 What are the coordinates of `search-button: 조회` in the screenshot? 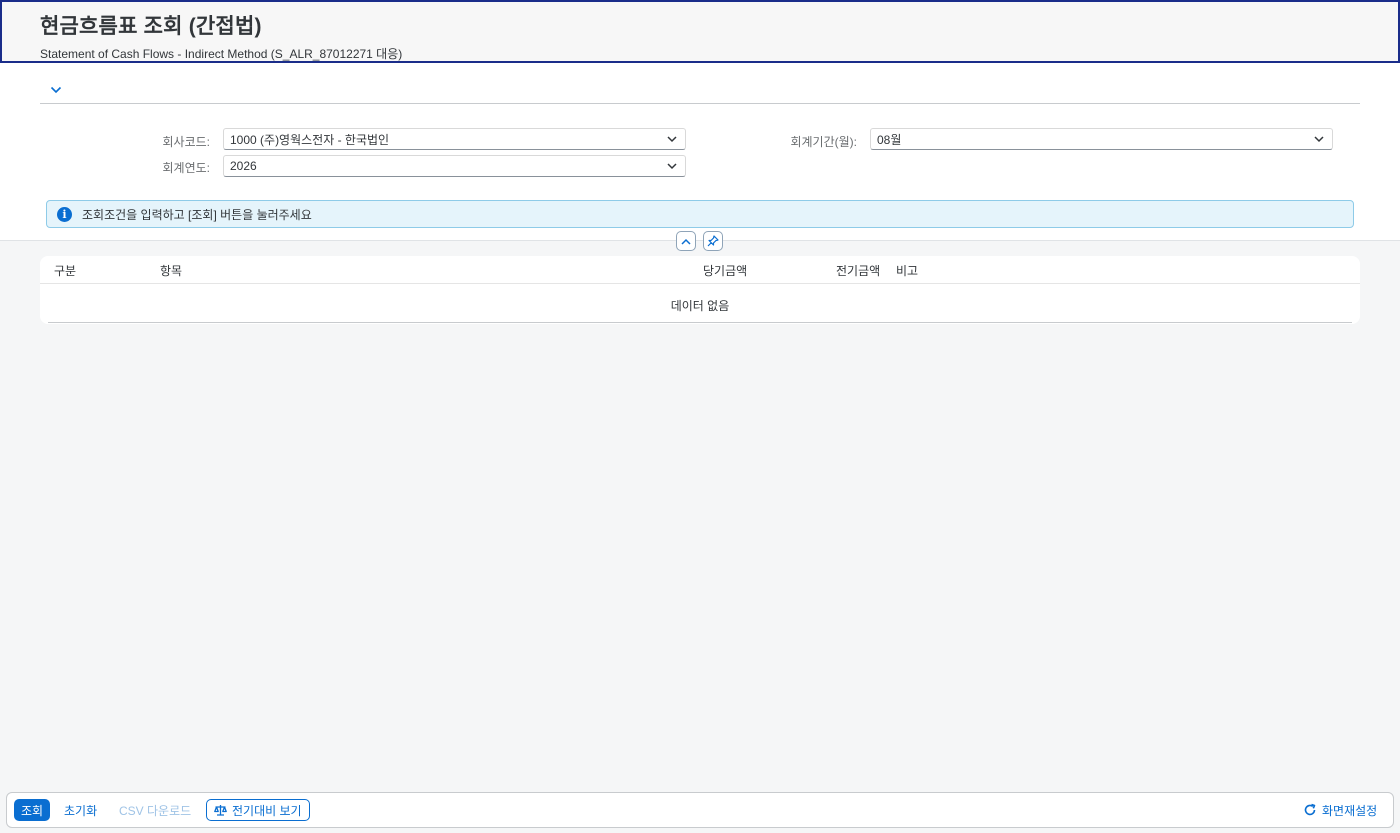 It's located at (32, 810).